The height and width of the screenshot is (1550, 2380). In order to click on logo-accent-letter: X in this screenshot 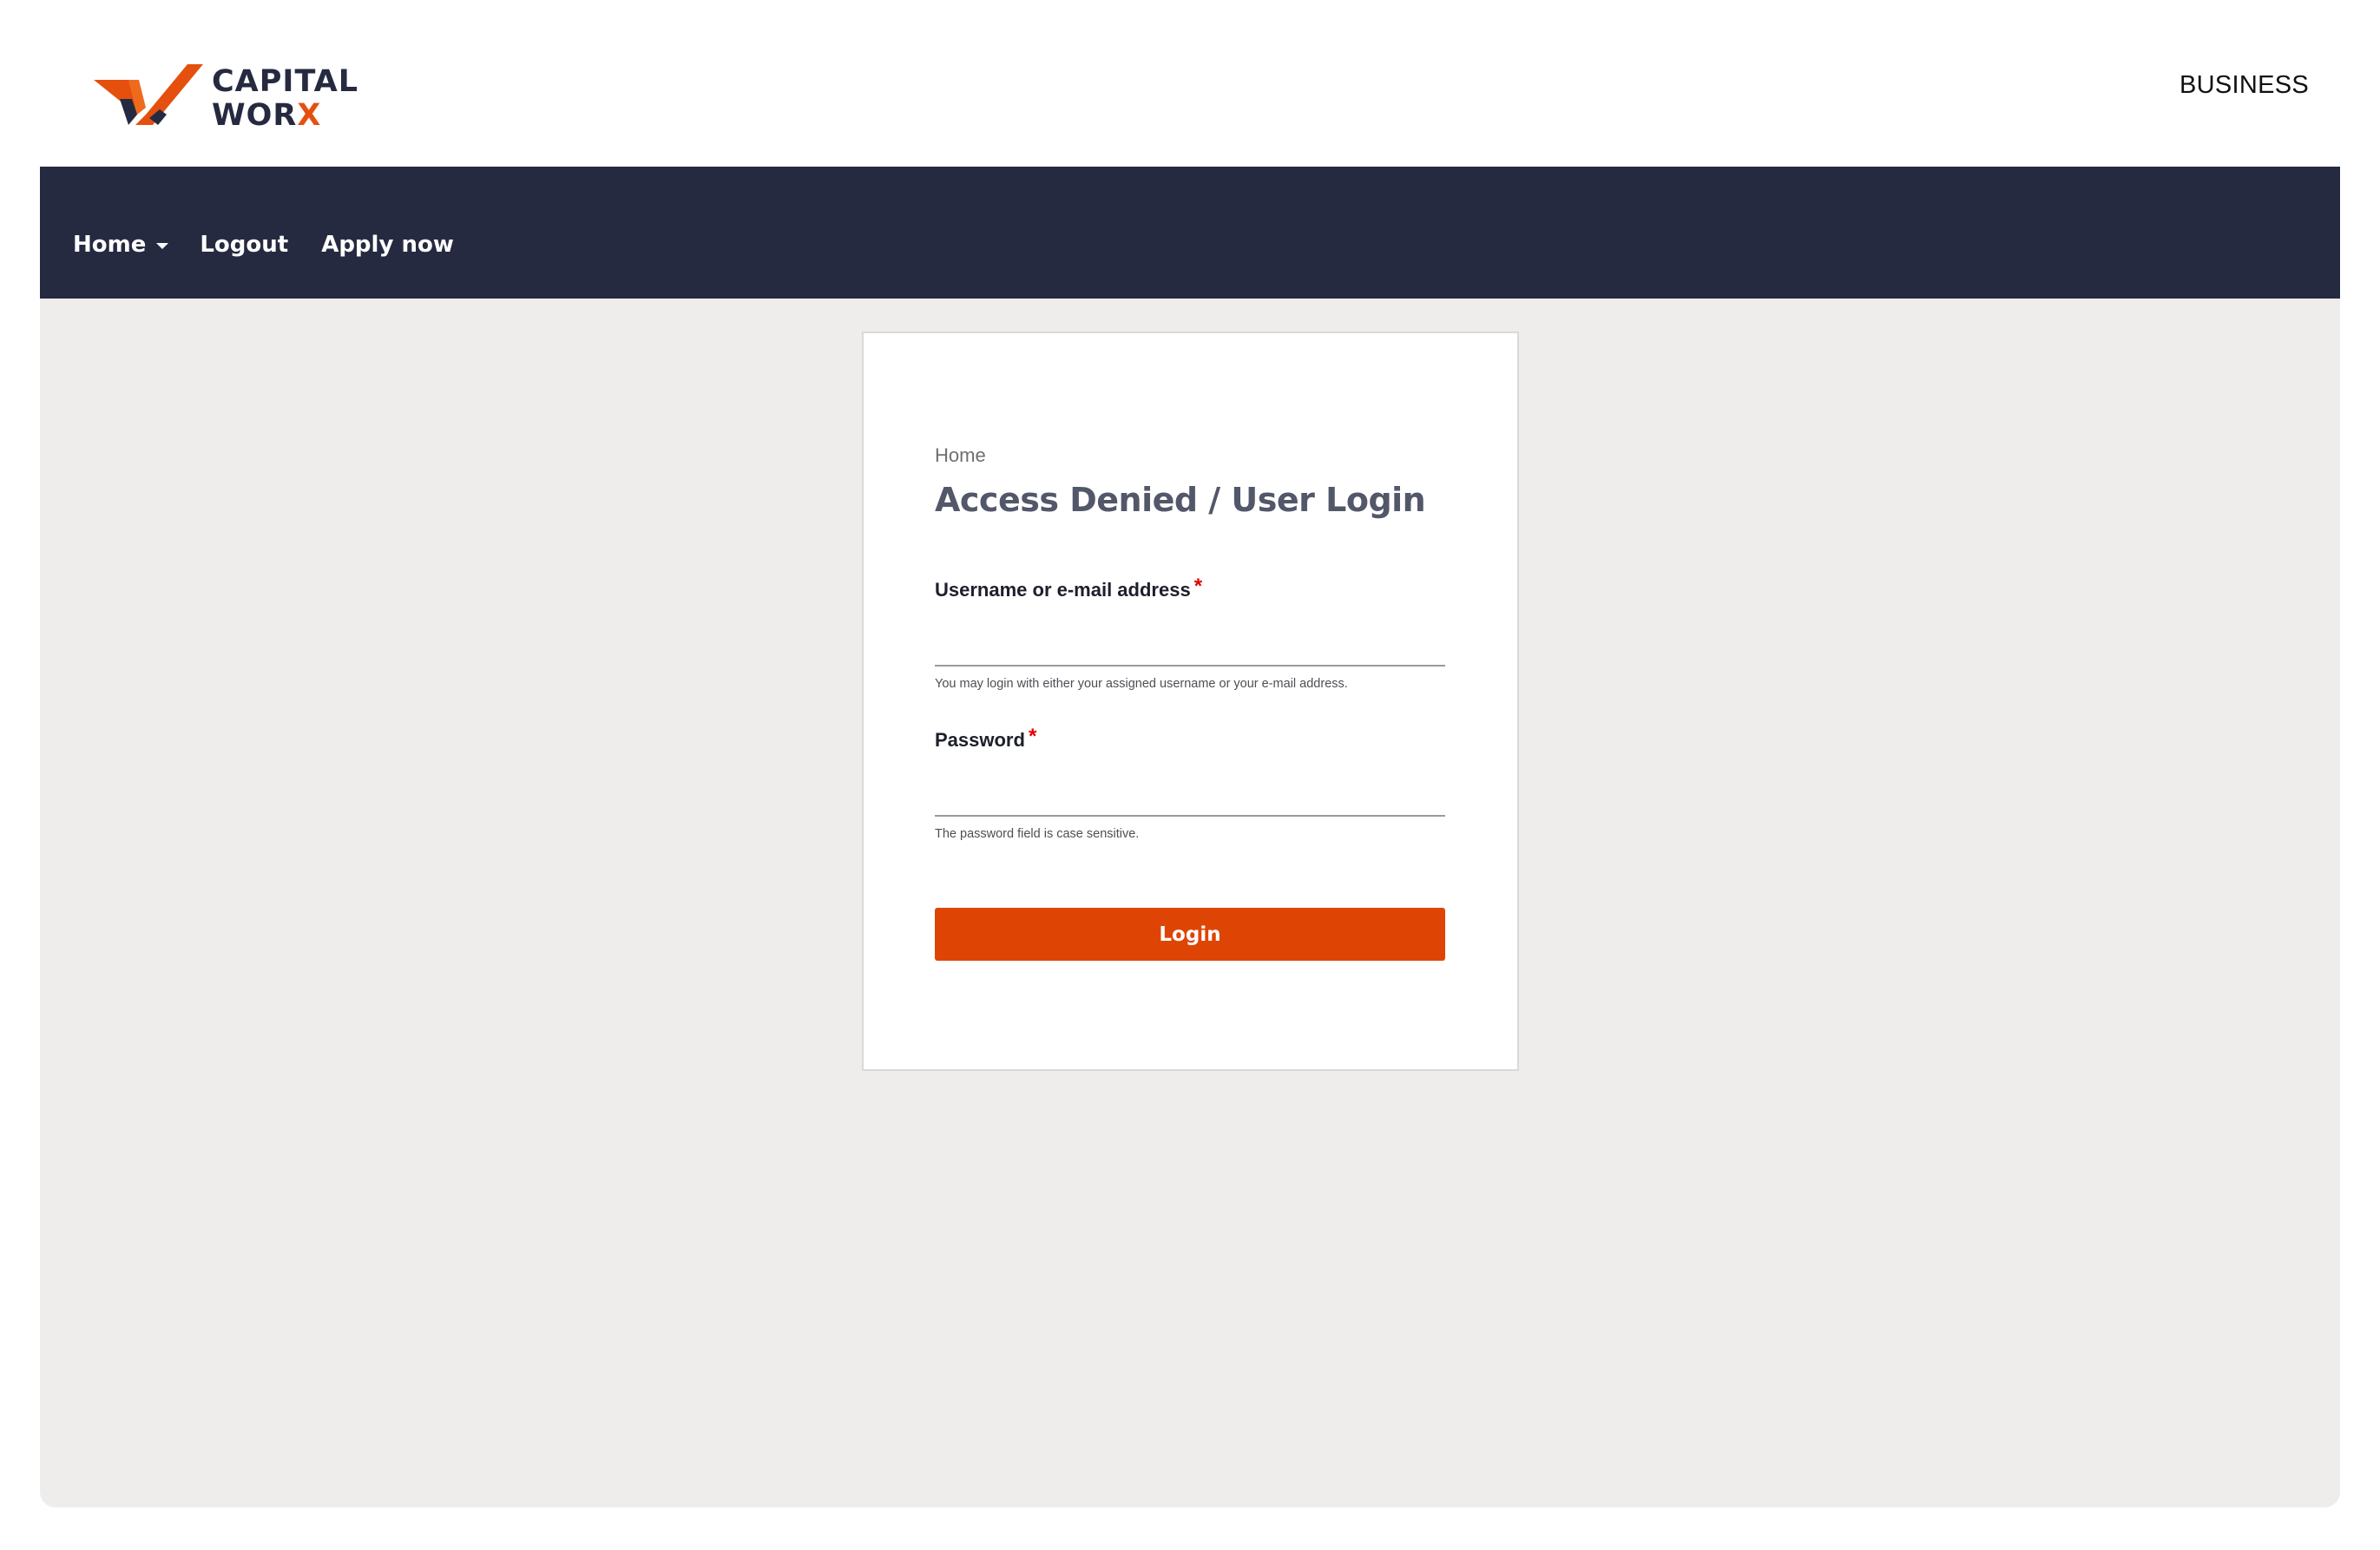, I will do `click(309, 115)`.